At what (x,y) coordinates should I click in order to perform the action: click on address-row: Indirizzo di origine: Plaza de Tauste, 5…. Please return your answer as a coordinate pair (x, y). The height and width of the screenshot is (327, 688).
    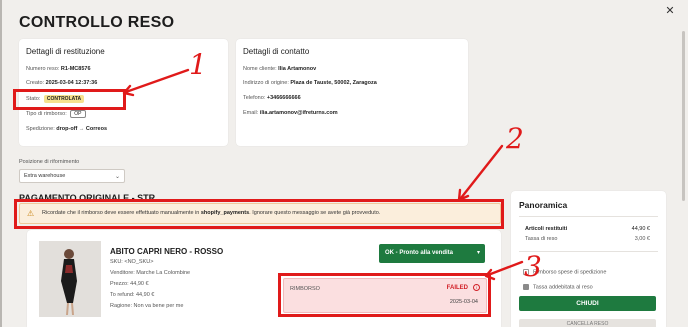
    Looking at the image, I should click on (310, 83).